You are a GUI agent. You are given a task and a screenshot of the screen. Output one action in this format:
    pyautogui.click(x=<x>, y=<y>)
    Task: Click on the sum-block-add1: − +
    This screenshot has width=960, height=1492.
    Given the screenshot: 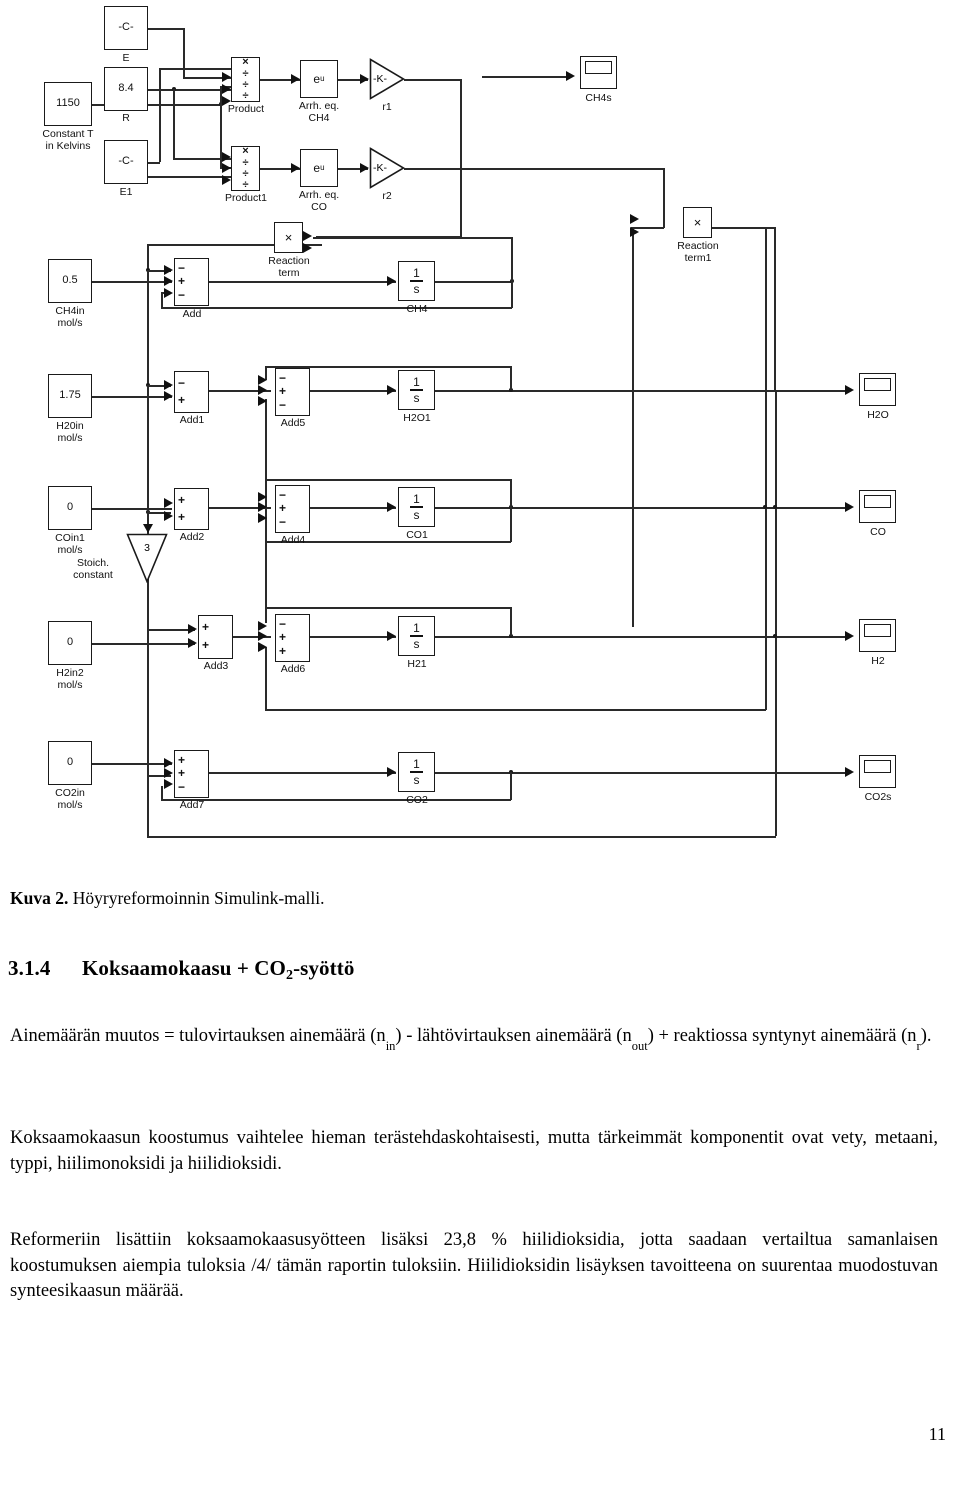 What is the action you would take?
    pyautogui.click(x=191, y=392)
    